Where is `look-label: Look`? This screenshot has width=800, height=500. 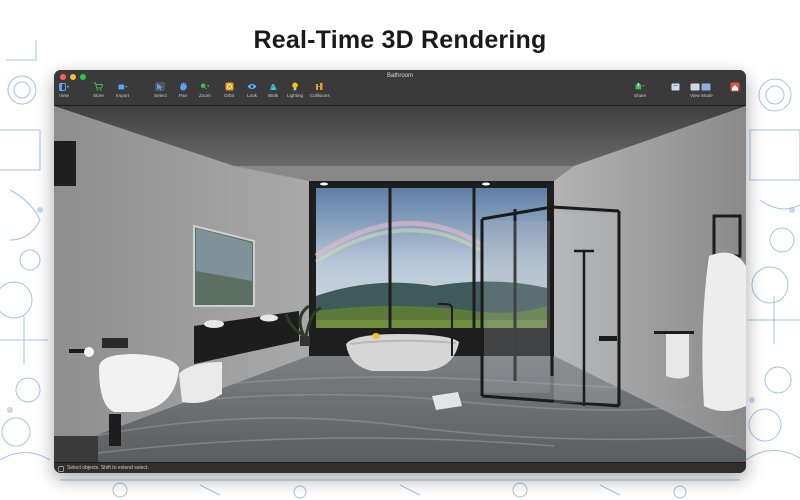
look-label: Look is located at coordinates (252, 95).